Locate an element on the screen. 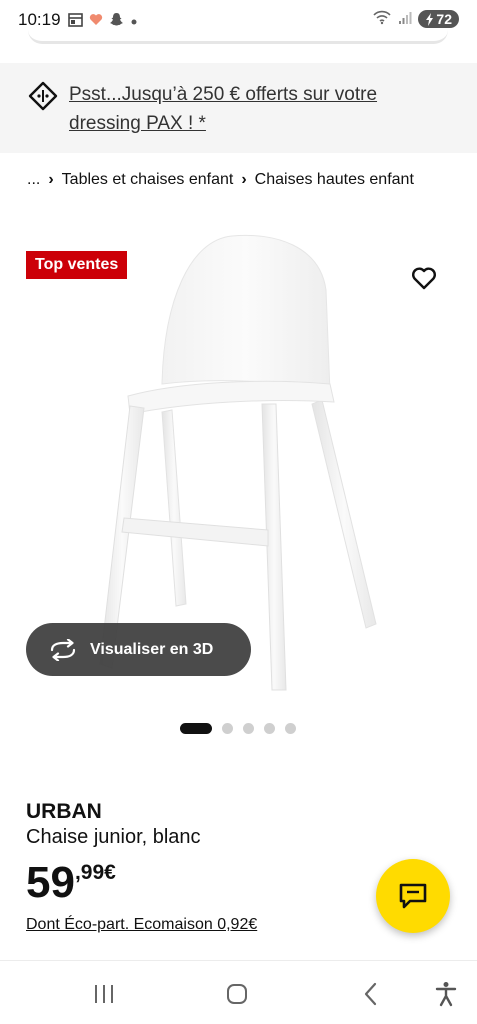 The width and height of the screenshot is (477, 1024). price-integer: 59 is located at coordinates (50, 882).